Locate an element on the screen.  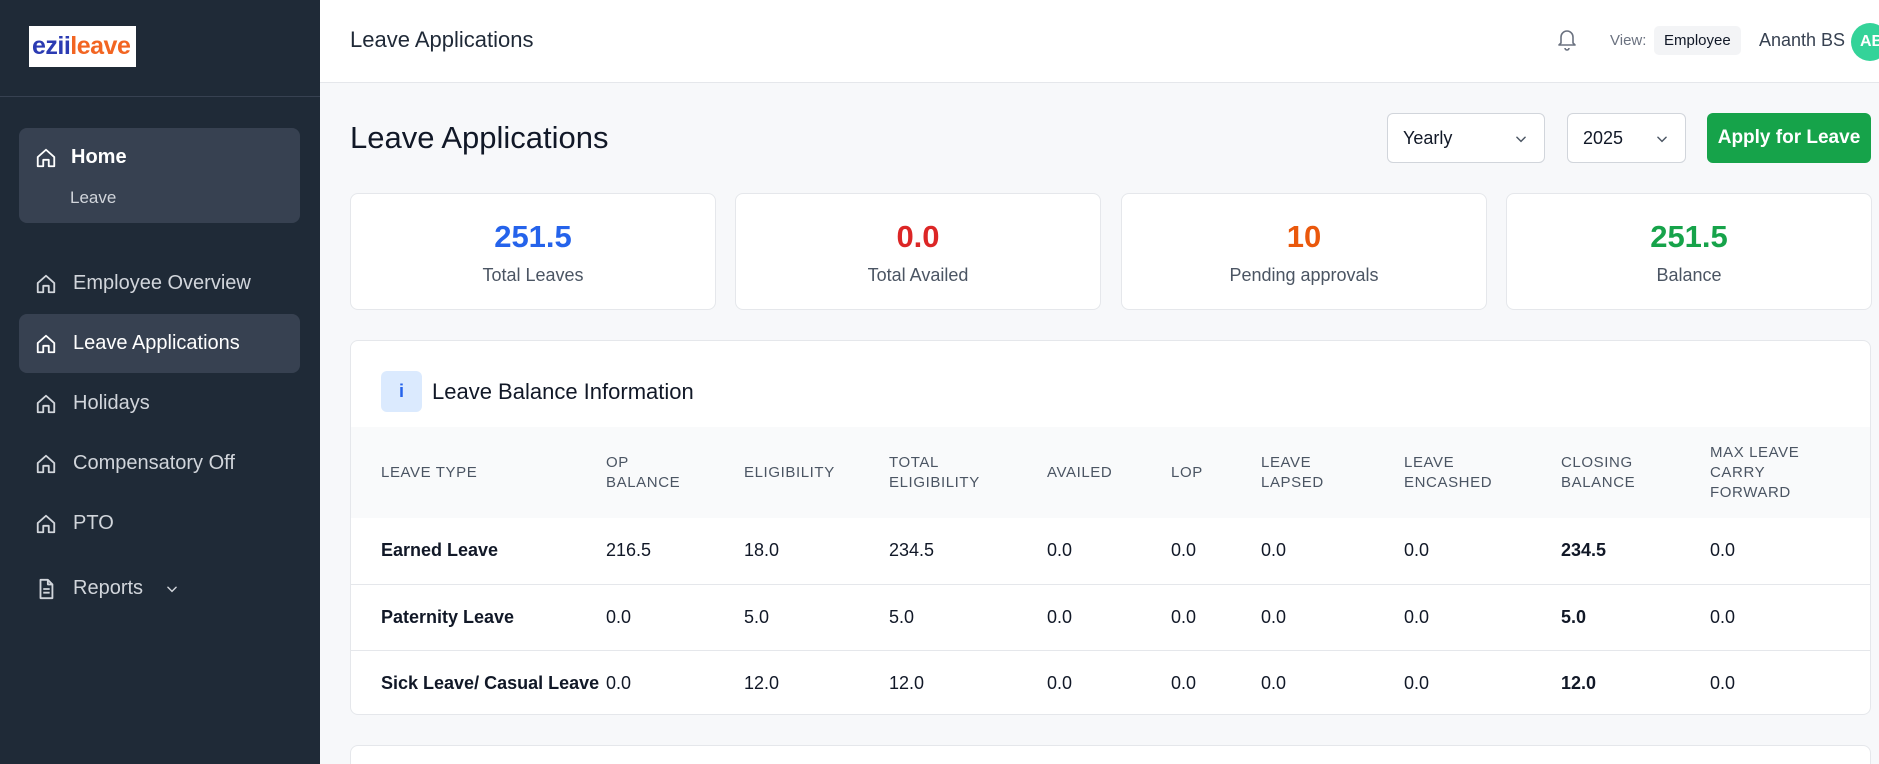
next-section-card is located at coordinates (1110, 754).